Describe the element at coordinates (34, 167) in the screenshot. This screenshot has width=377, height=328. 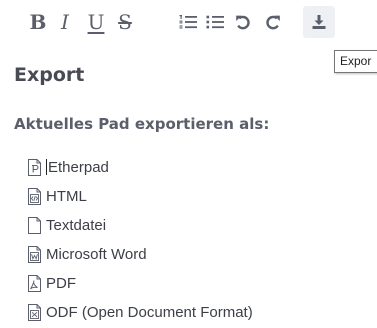
I see `file-etherpad-icon` at that location.